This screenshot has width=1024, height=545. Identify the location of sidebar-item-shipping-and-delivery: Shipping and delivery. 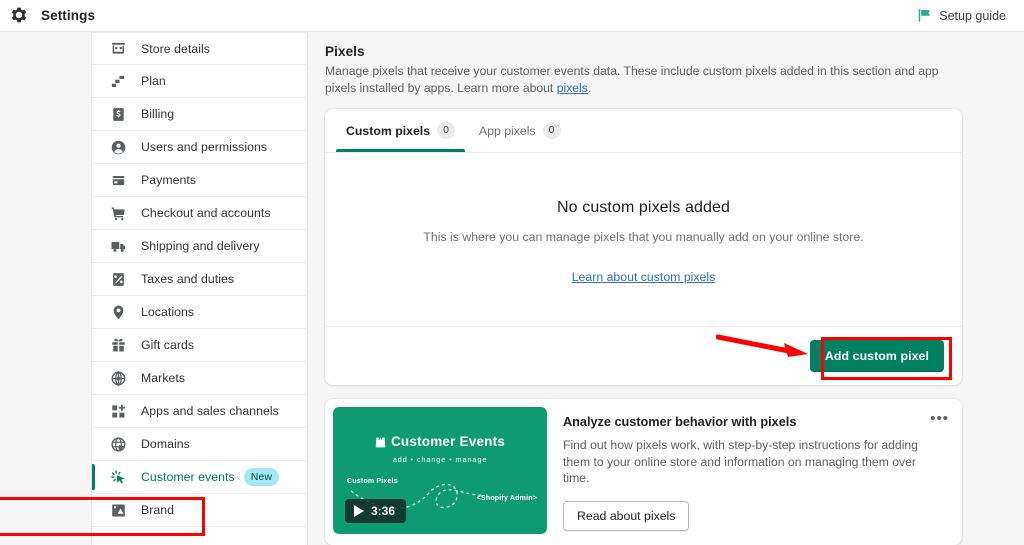
(199, 246).